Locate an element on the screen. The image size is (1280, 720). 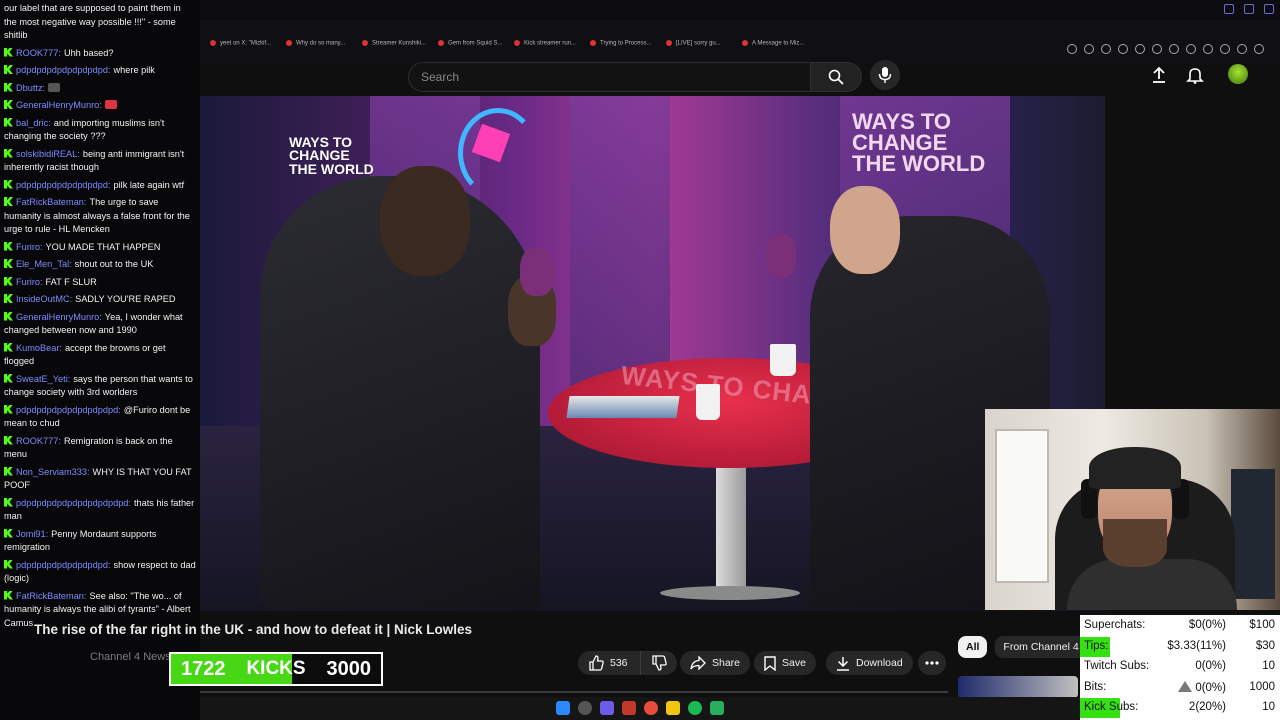
chat-emote-icon is located at coordinates (110, 104).